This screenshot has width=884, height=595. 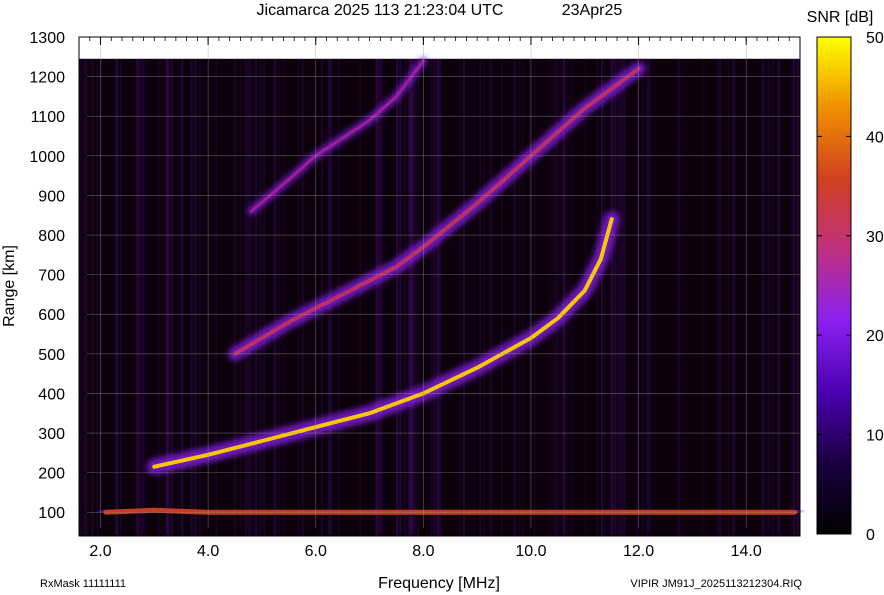 What do you see at coordinates (51, 394) in the screenshot?
I see `y-tick-label: 400` at bounding box center [51, 394].